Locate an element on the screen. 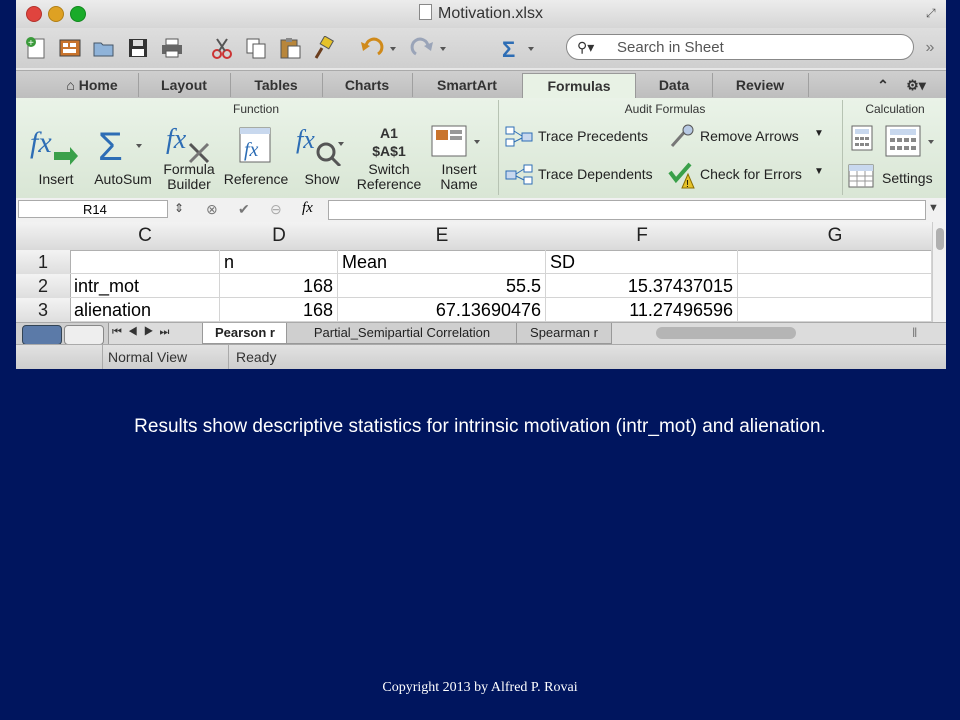  status-bar: Normal View Ready is located at coordinates (481, 356).